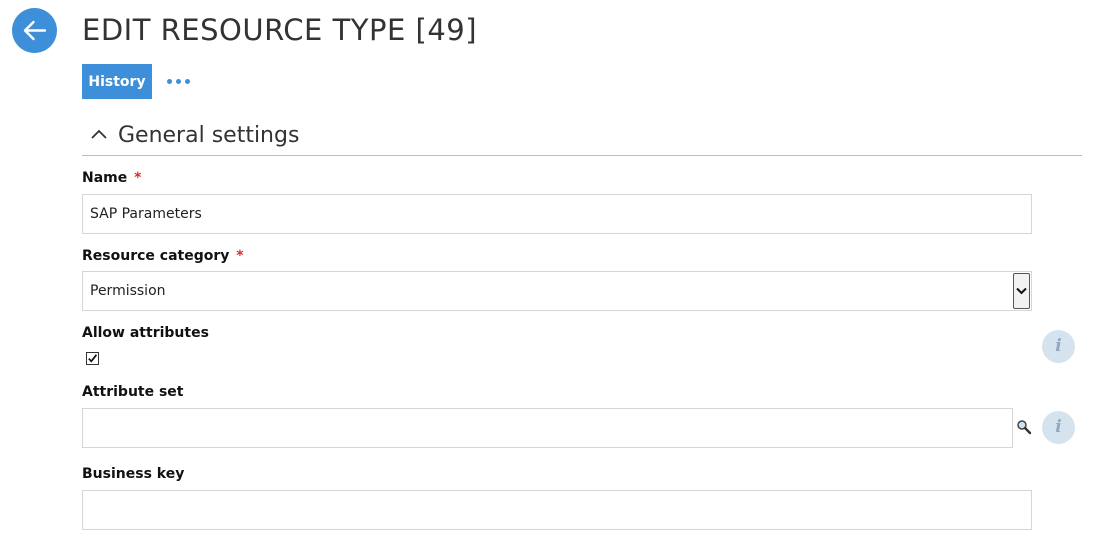 This screenshot has height=553, width=1107. What do you see at coordinates (133, 392) in the screenshot?
I see `attribute-set-label: Attribute set` at bounding box center [133, 392].